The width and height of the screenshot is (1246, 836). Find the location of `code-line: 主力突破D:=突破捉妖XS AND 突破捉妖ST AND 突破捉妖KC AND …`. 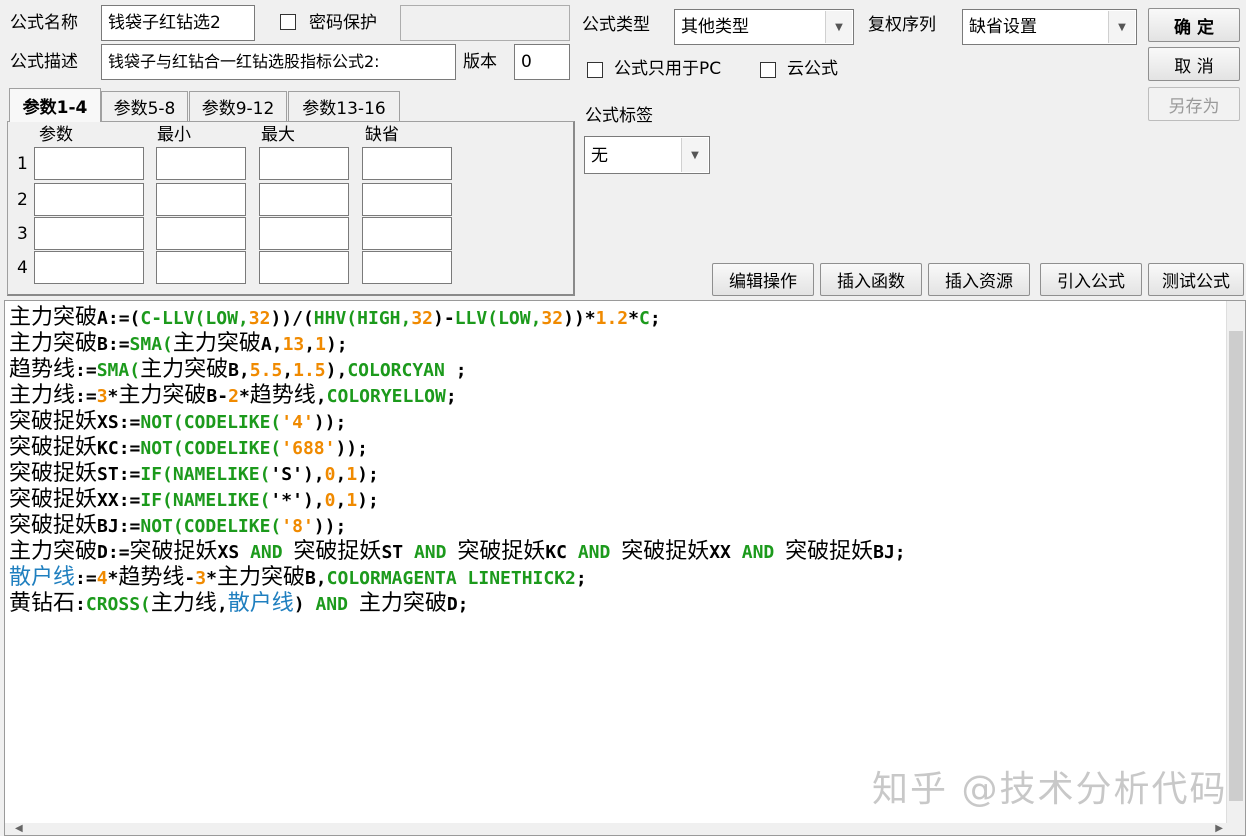

code-line: 主力突破D:=突破捉妖XS AND 突破捉妖ST AND 突破捉妖KC AND … is located at coordinates (457, 552).